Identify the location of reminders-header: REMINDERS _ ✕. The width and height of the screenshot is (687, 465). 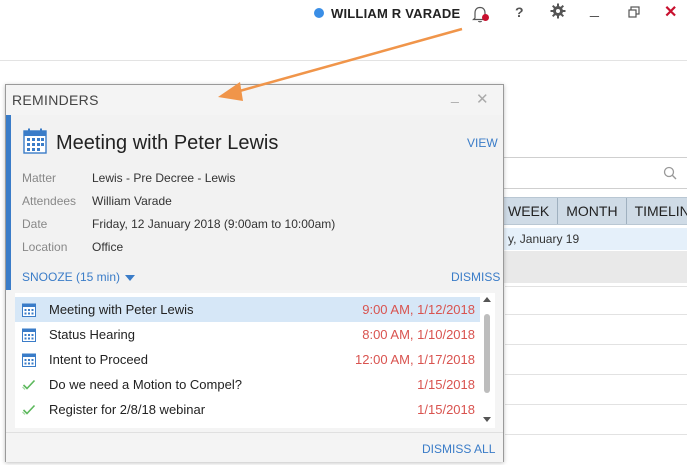
(254, 100).